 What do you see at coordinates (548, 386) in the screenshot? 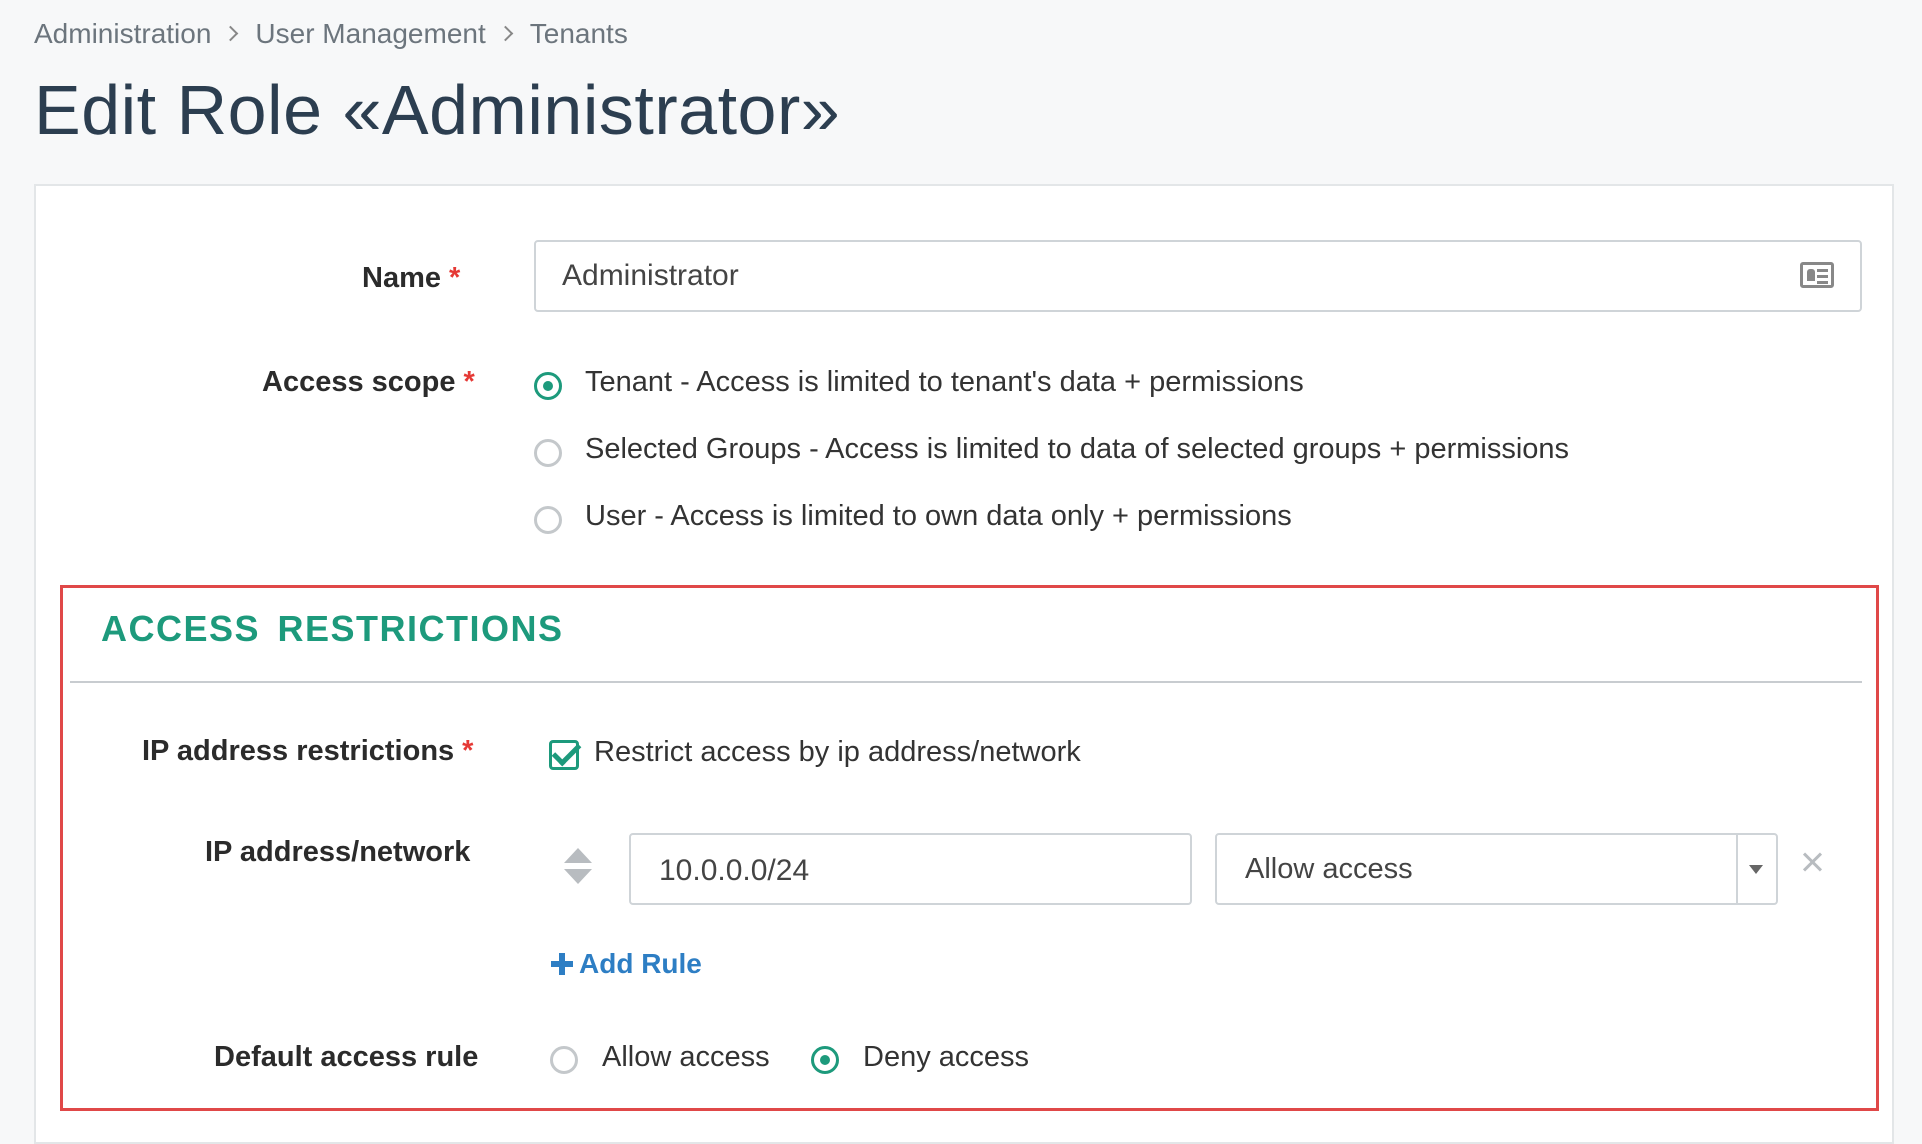
I see `access-scope-tenant-radio` at bounding box center [548, 386].